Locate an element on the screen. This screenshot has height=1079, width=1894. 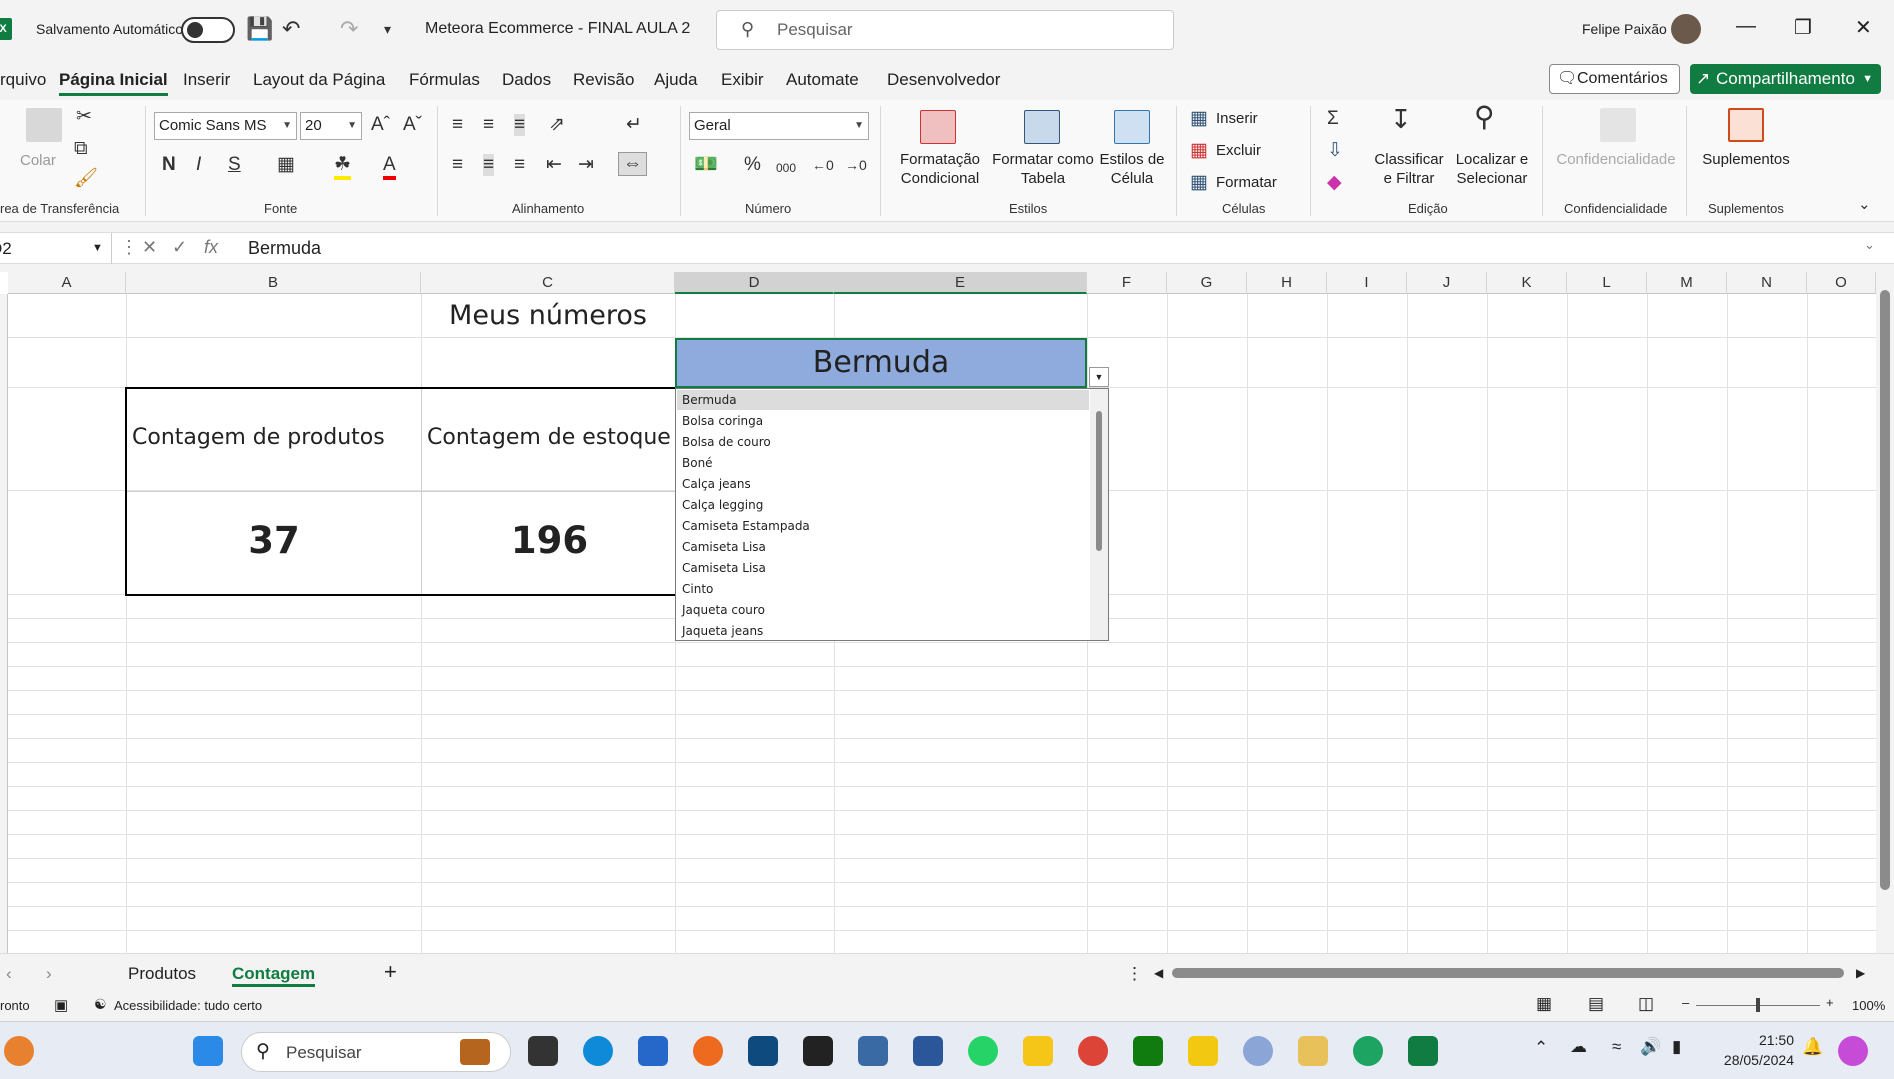
column-header: G is located at coordinates (1207, 283).